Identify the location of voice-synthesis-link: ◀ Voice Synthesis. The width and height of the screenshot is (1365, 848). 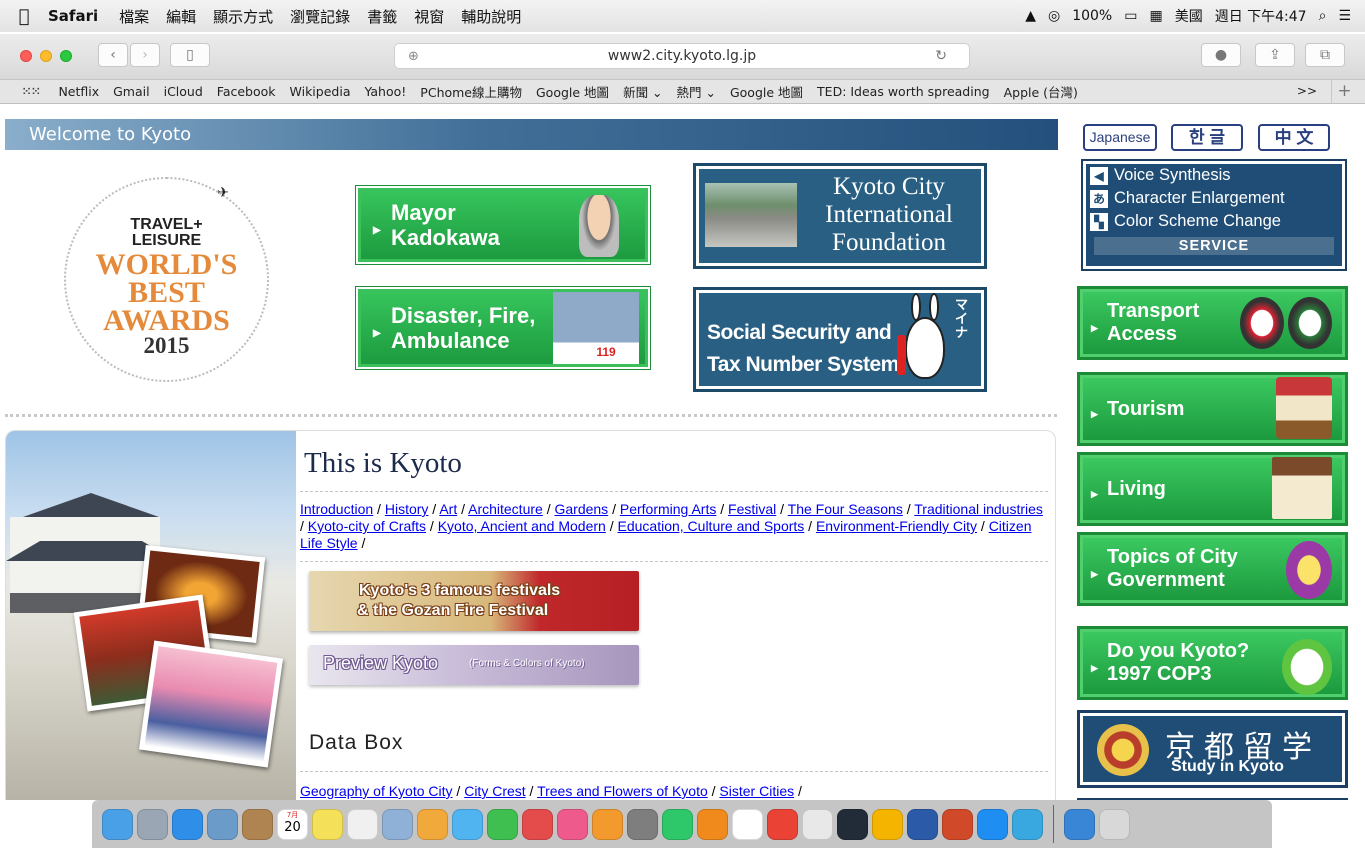
(1214, 175).